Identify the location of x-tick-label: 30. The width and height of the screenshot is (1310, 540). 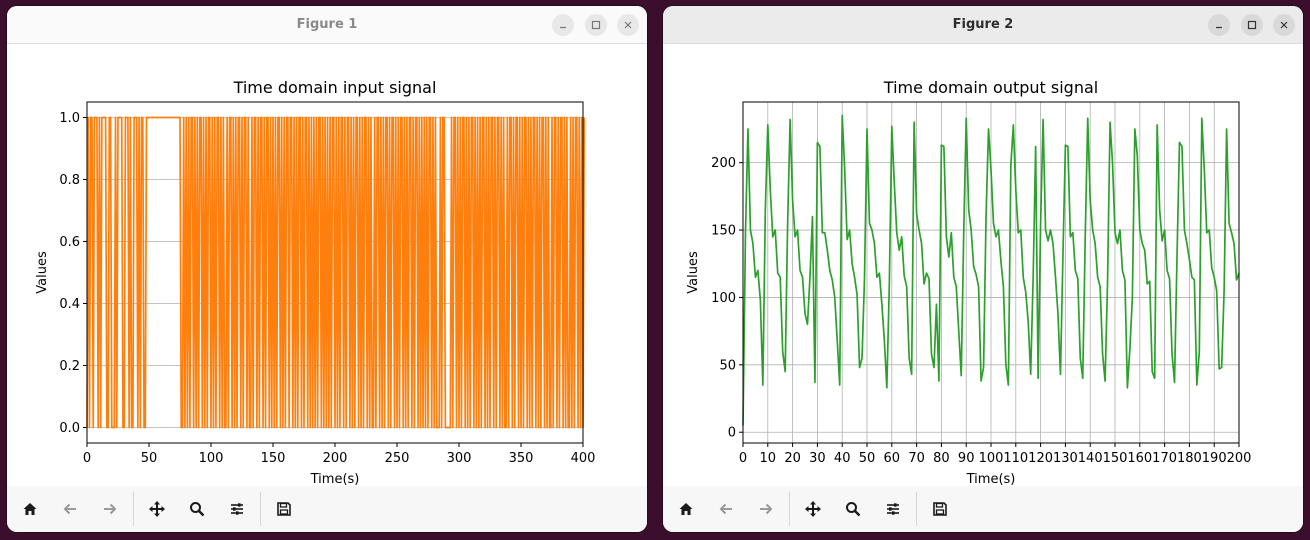
(817, 458).